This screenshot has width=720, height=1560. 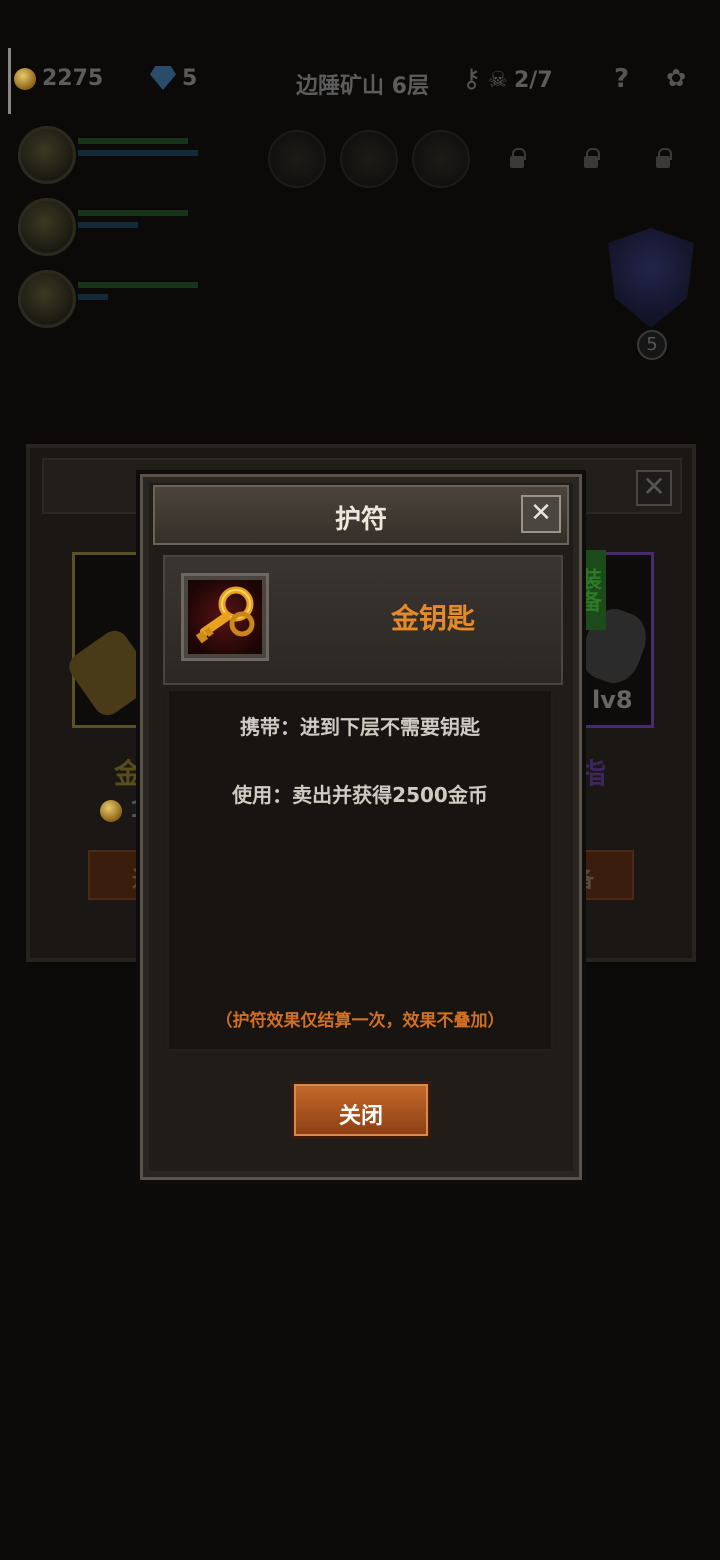 I want to click on close-button-label: 关闭, so click(x=360, y=1116).